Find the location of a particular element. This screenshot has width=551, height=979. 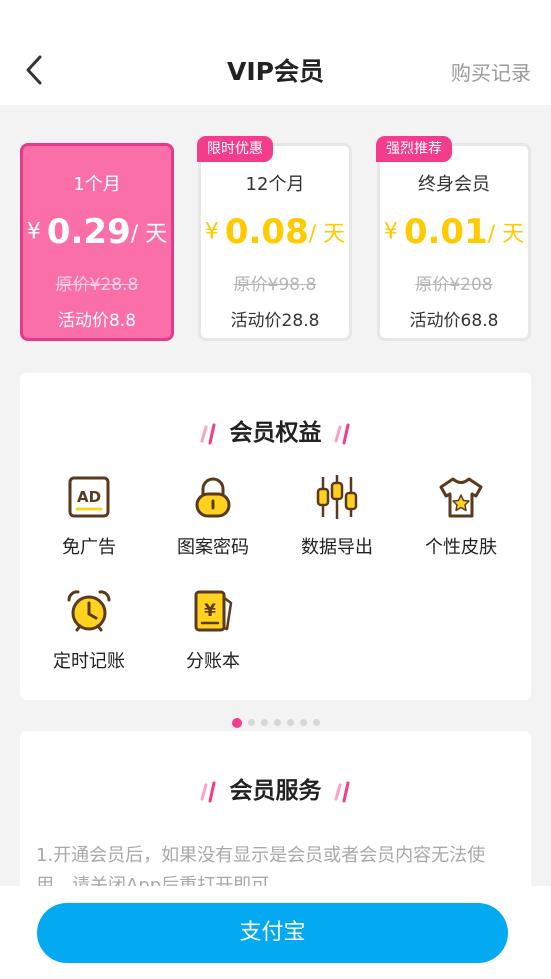

svg-text: AD is located at coordinates (89, 497).